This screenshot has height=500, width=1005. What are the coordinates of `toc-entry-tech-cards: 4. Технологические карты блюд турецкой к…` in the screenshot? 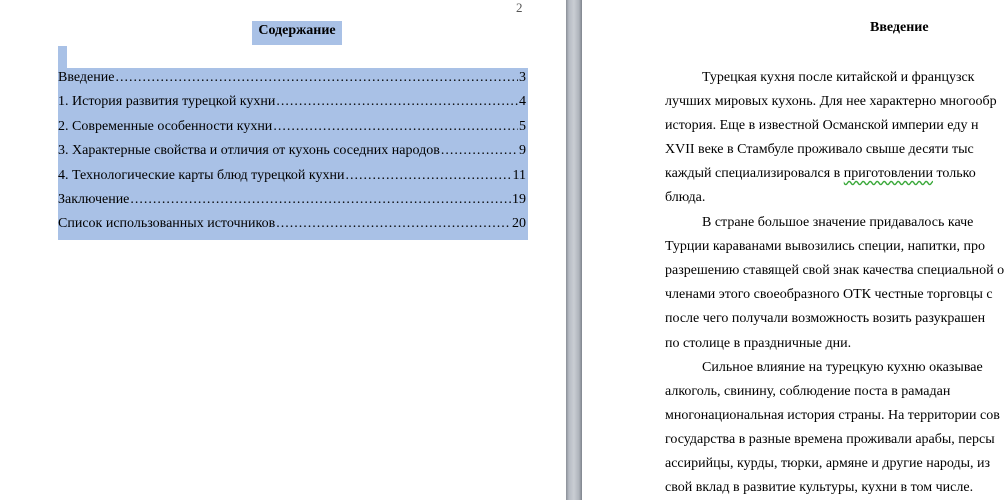 It's located at (293, 178).